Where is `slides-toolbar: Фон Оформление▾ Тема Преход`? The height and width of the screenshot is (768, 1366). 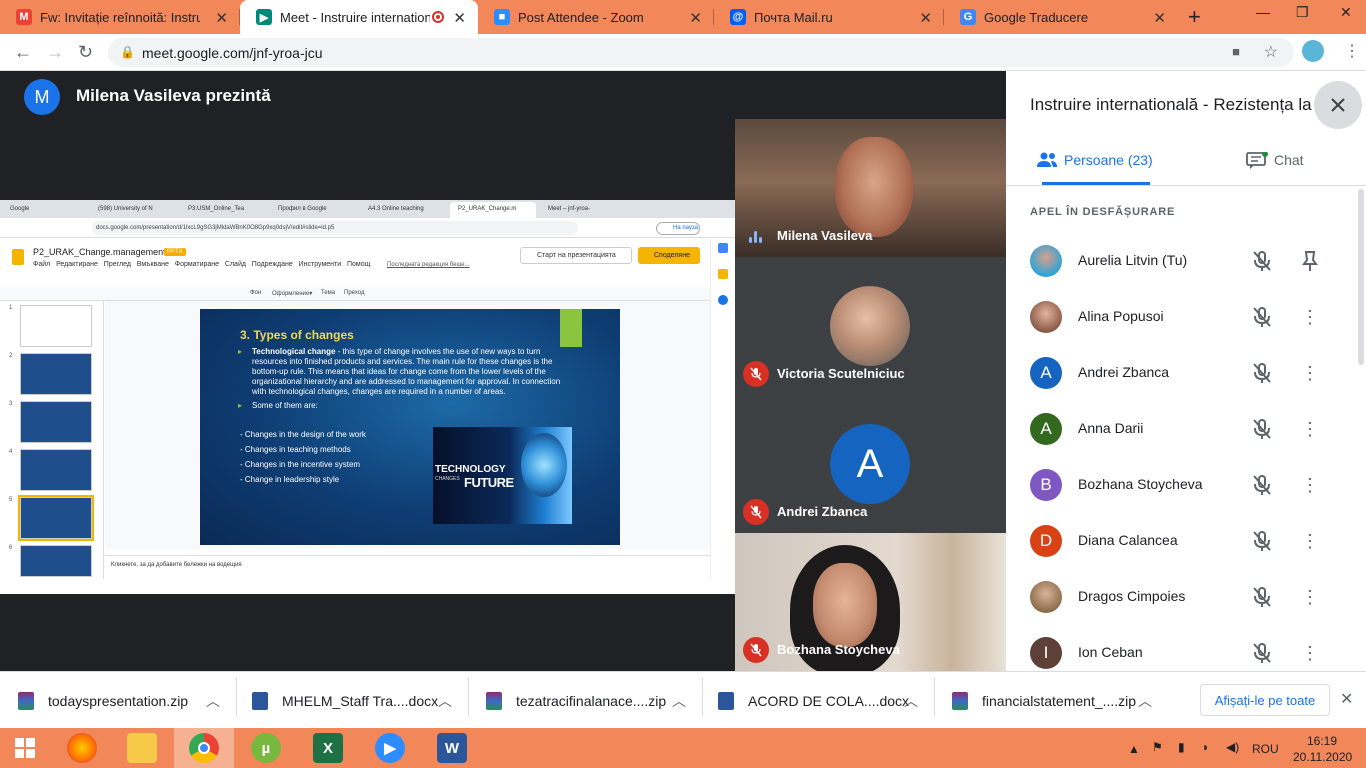 slides-toolbar: Фон Оформление▾ Тема Преход is located at coordinates (367, 294).